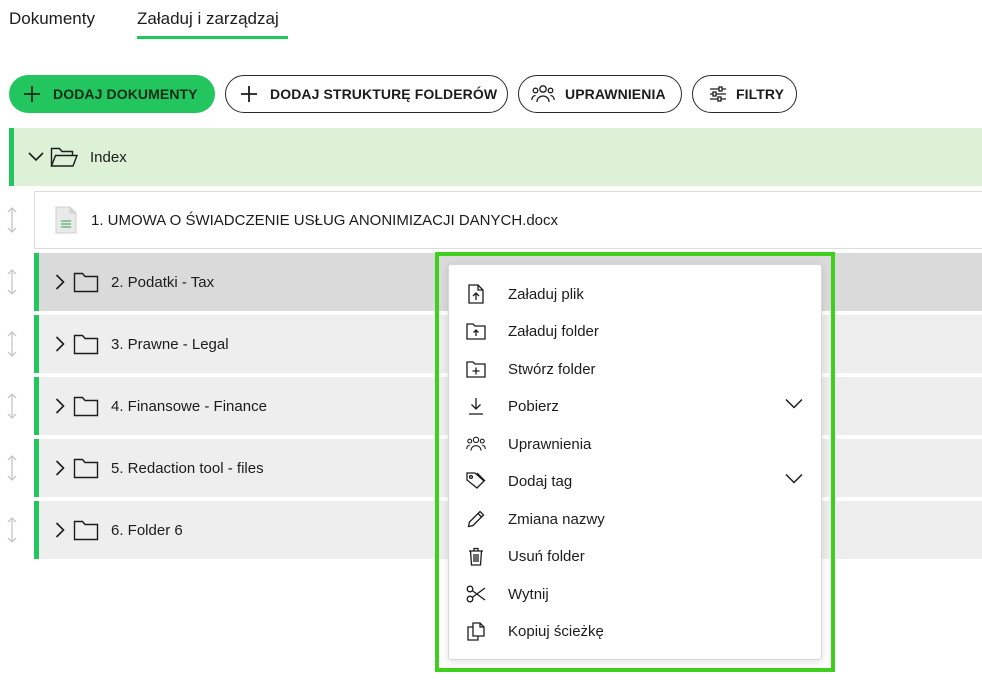 The height and width of the screenshot is (691, 982). Describe the element at coordinates (635, 631) in the screenshot. I see `menu-item-copy-path: Kopiuj ścieżkę` at that location.